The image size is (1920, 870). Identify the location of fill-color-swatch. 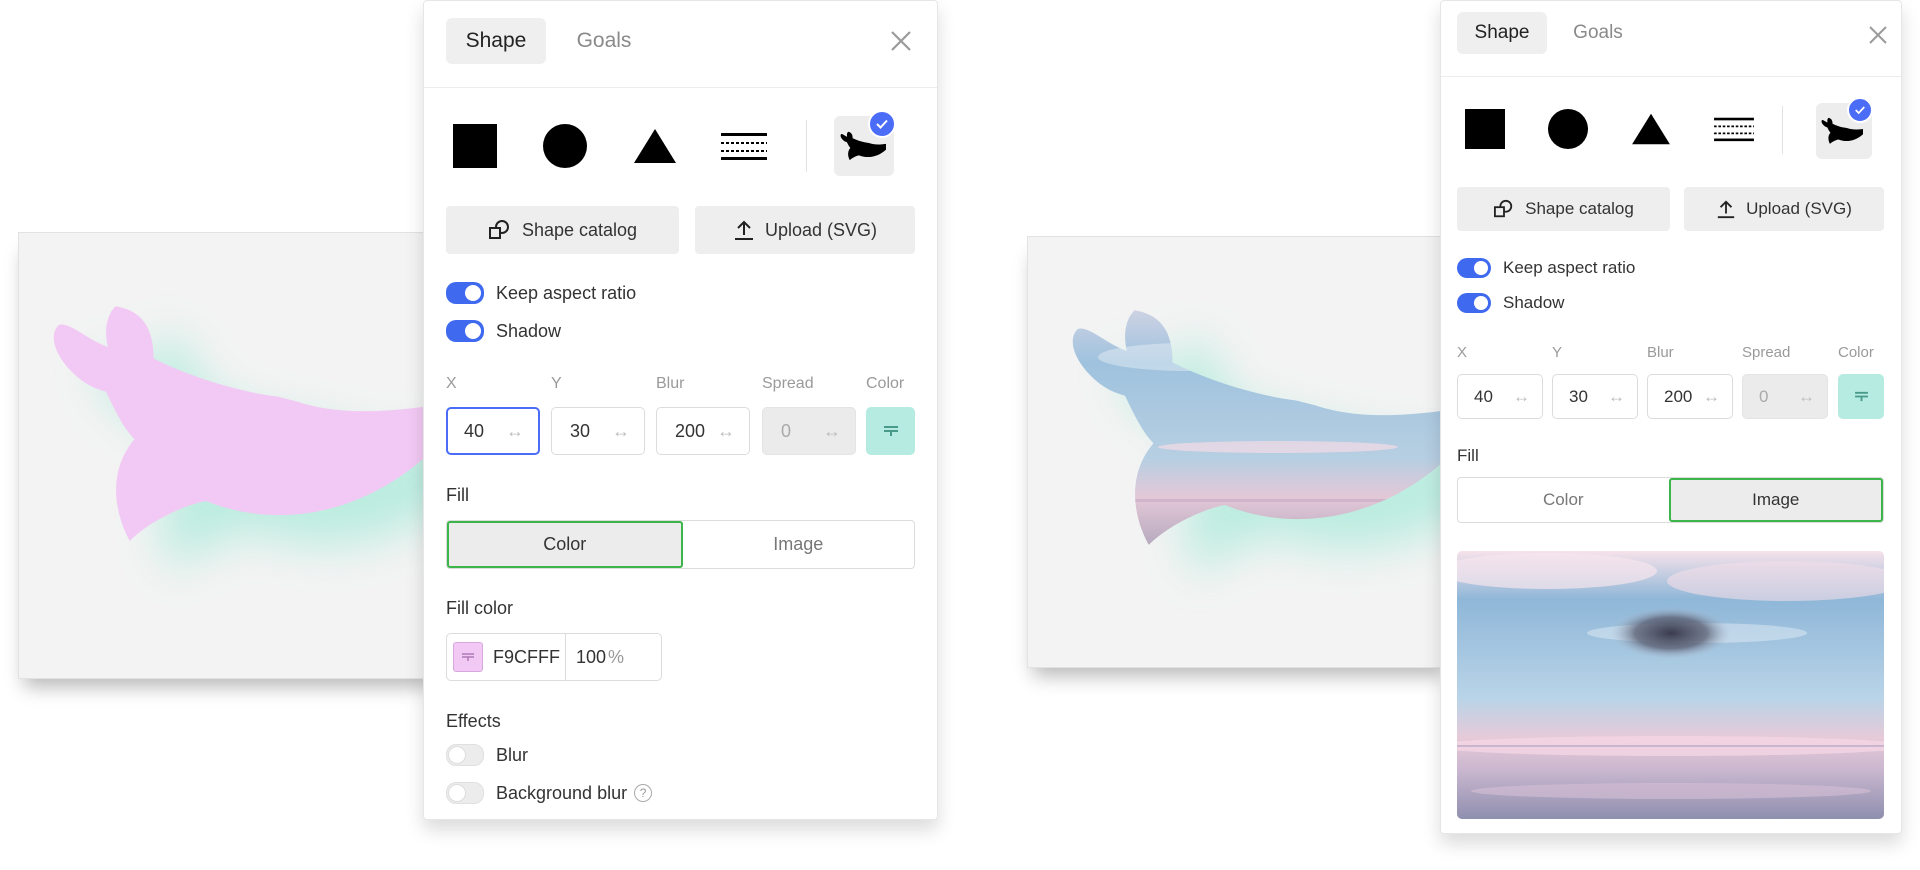
(468, 657).